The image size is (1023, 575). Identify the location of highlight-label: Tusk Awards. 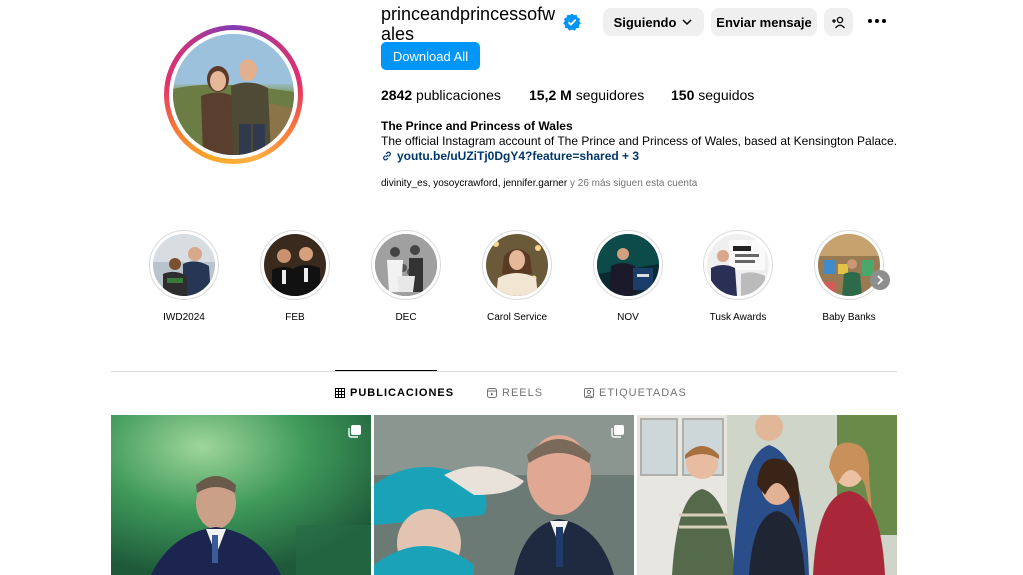
(738, 317).